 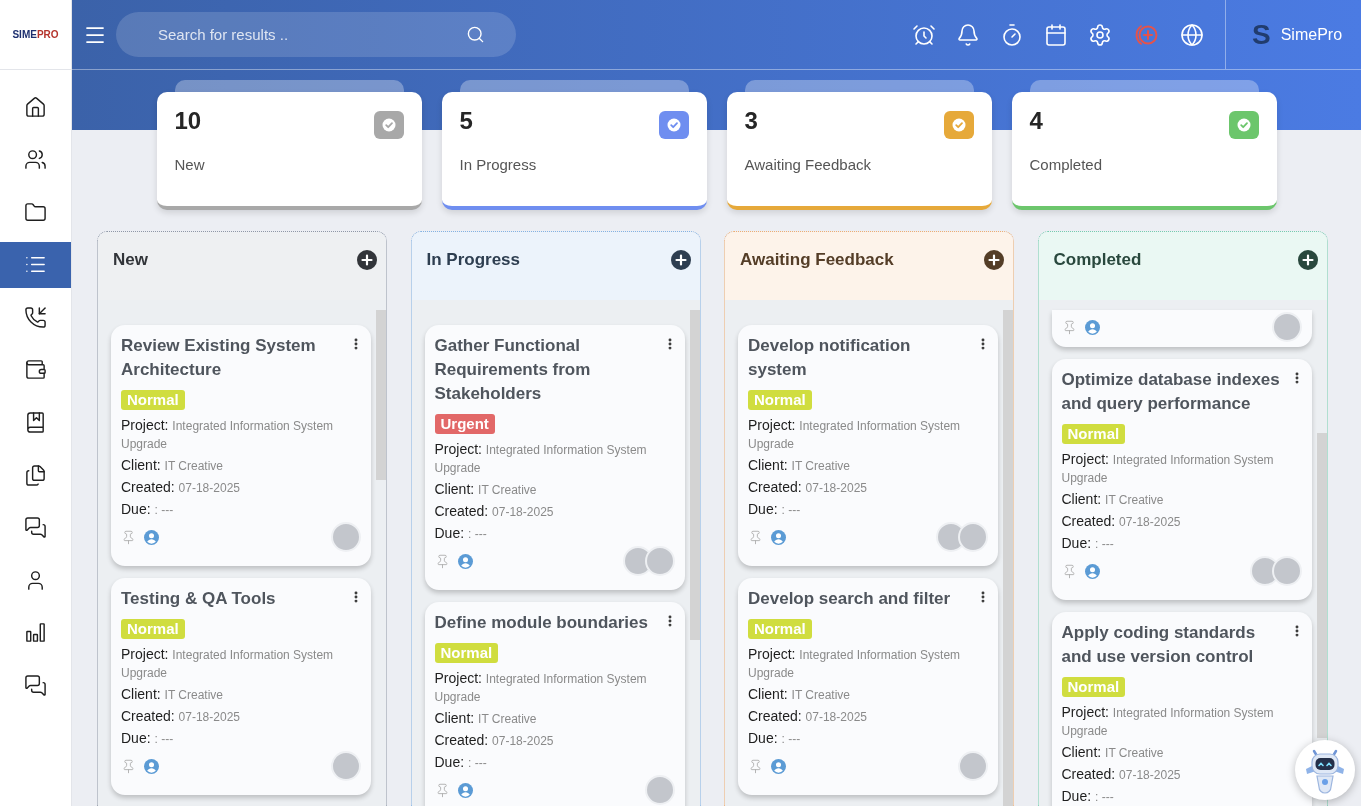 I want to click on task-card: Apply coding standards and use version control Normal Project: Integrated Information System Upgrade Client: IT Creative Created: 07-18-2025 Due: : ---, so click(x=1181, y=709).